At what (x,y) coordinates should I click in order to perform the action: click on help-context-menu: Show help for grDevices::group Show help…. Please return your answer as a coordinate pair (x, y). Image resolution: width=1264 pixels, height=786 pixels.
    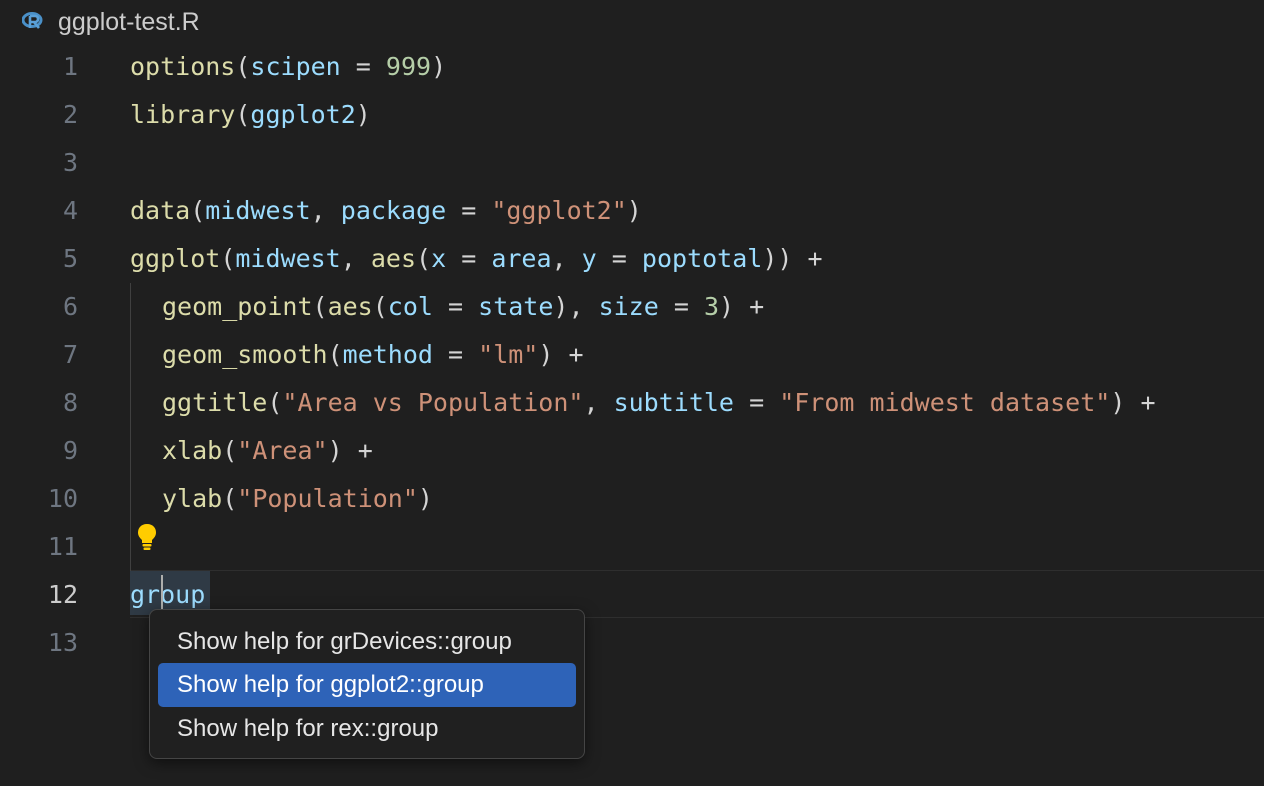
    Looking at the image, I should click on (367, 684).